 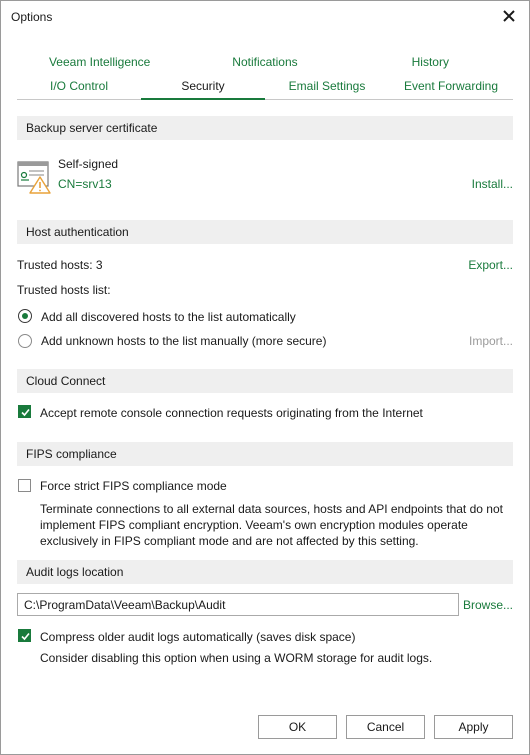 I want to click on section-header-cloud-connect: Cloud Connect, so click(x=265, y=381).